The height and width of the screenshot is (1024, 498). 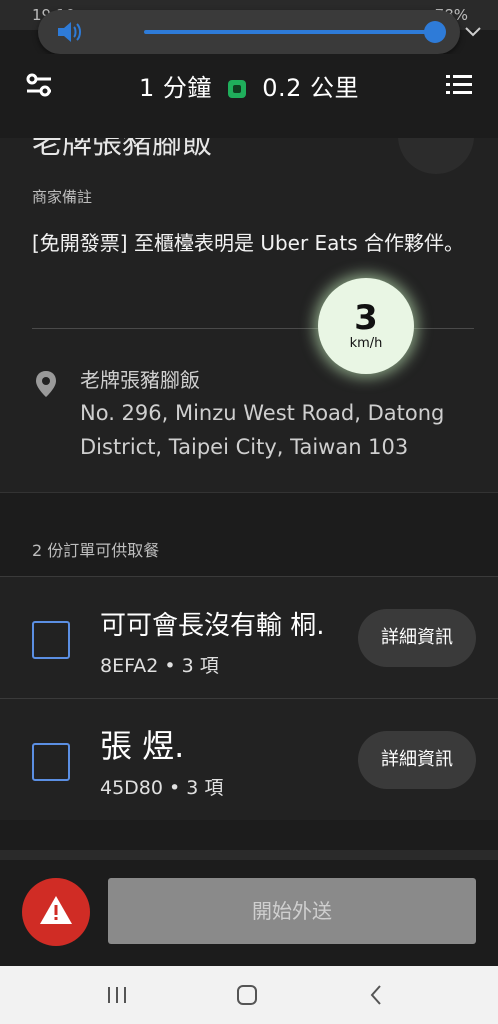 I want to click on safety-alert-button, so click(x=56, y=912).